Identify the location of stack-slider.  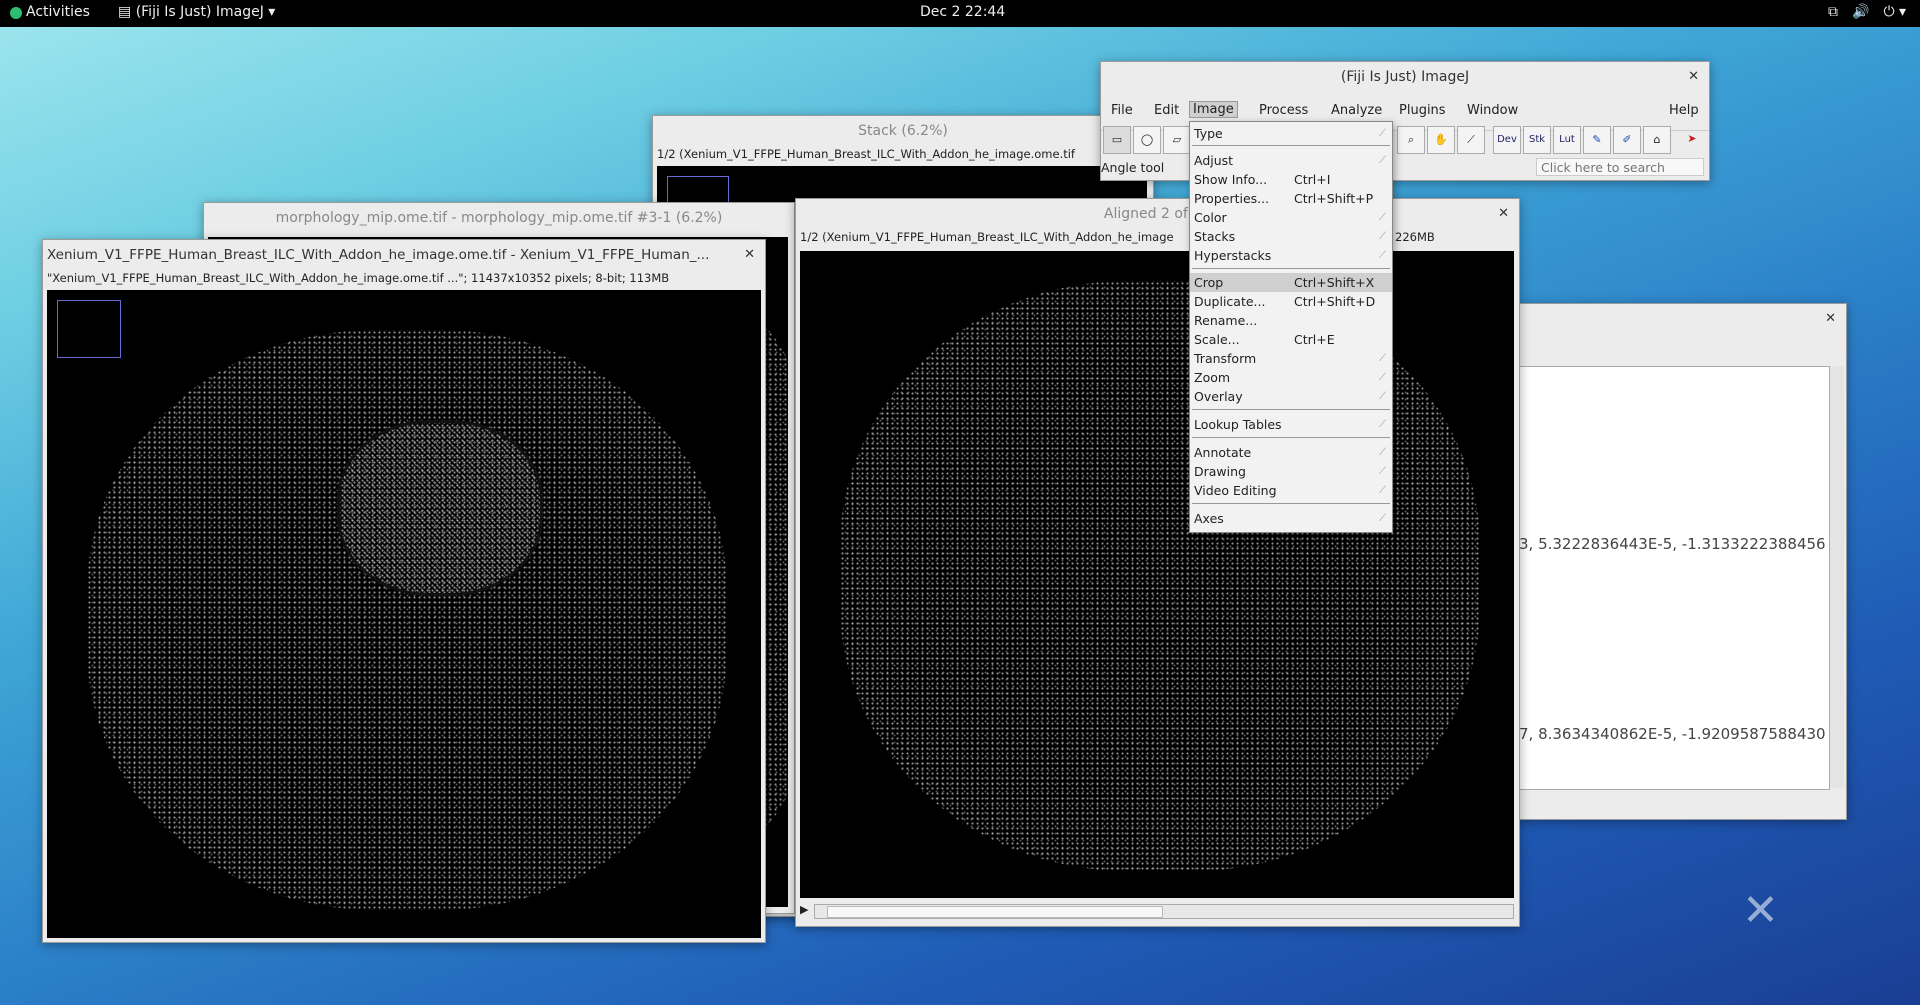
(1164, 911).